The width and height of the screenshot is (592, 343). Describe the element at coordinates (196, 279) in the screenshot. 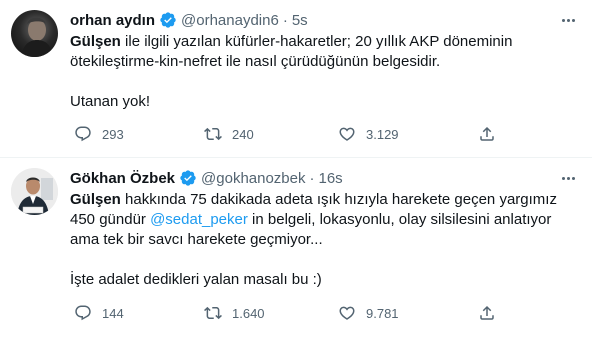

I see `text-line: İşte adalet dedikleri yalan masalı bu :)` at that location.